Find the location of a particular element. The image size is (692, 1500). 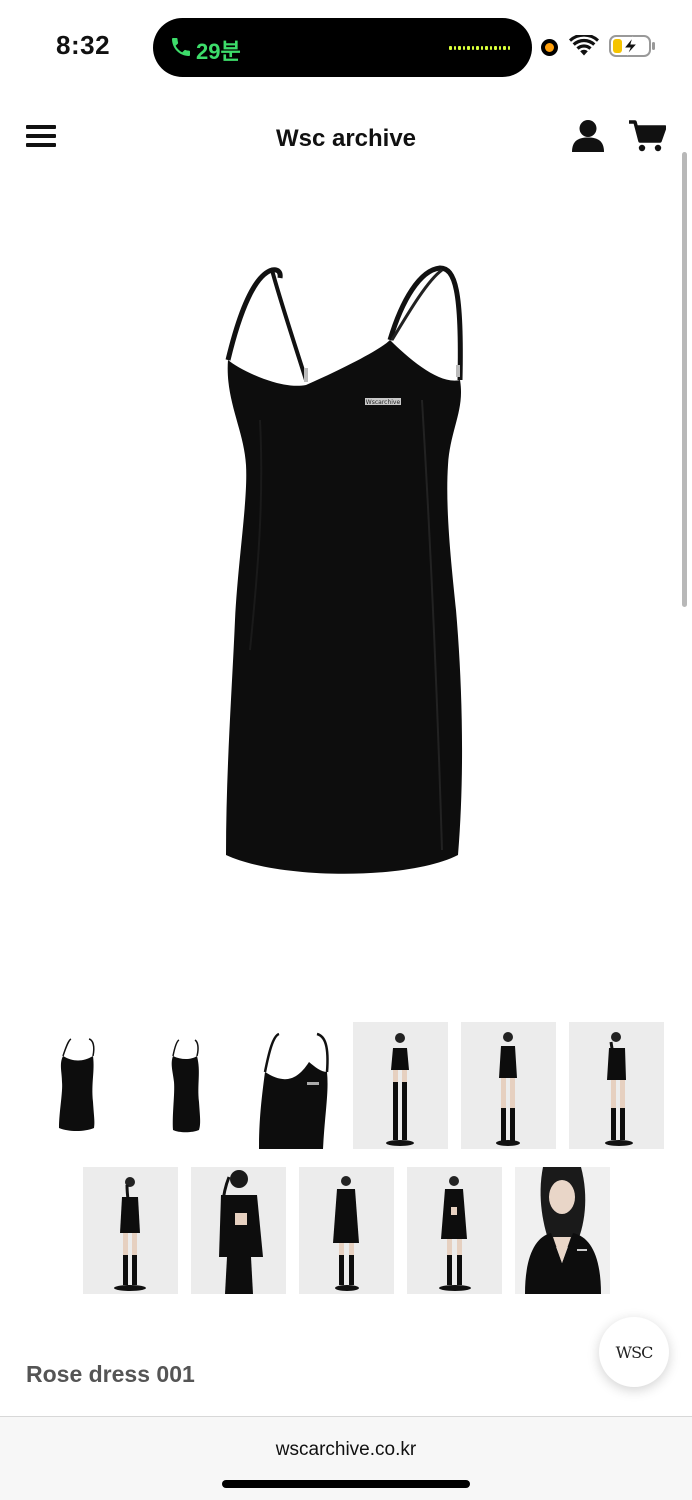

url-text: wscarchive.co.kr is located at coordinates (346, 1450).